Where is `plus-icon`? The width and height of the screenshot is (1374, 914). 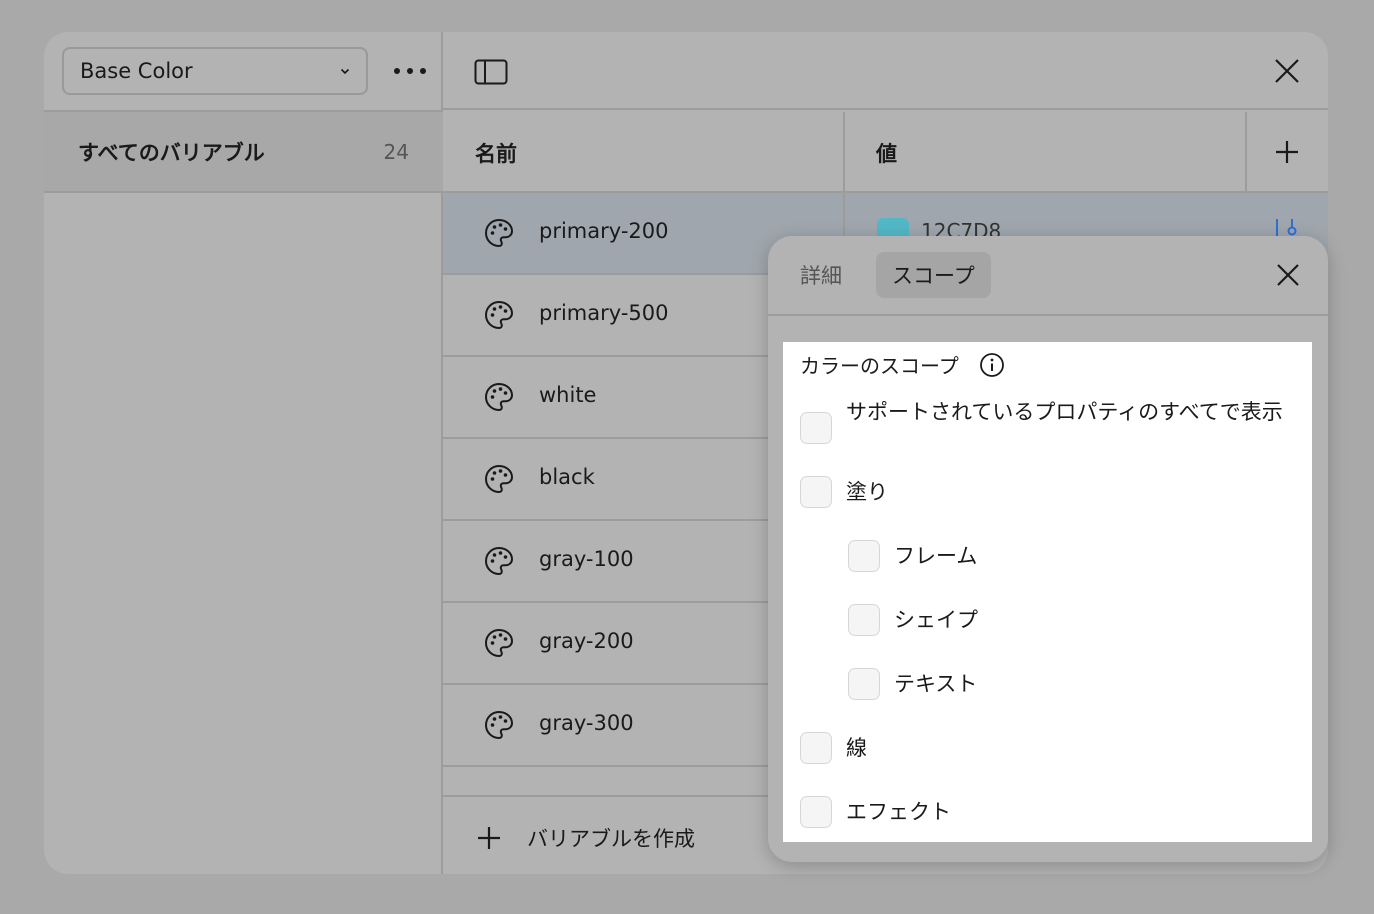
plus-icon is located at coordinates (489, 838).